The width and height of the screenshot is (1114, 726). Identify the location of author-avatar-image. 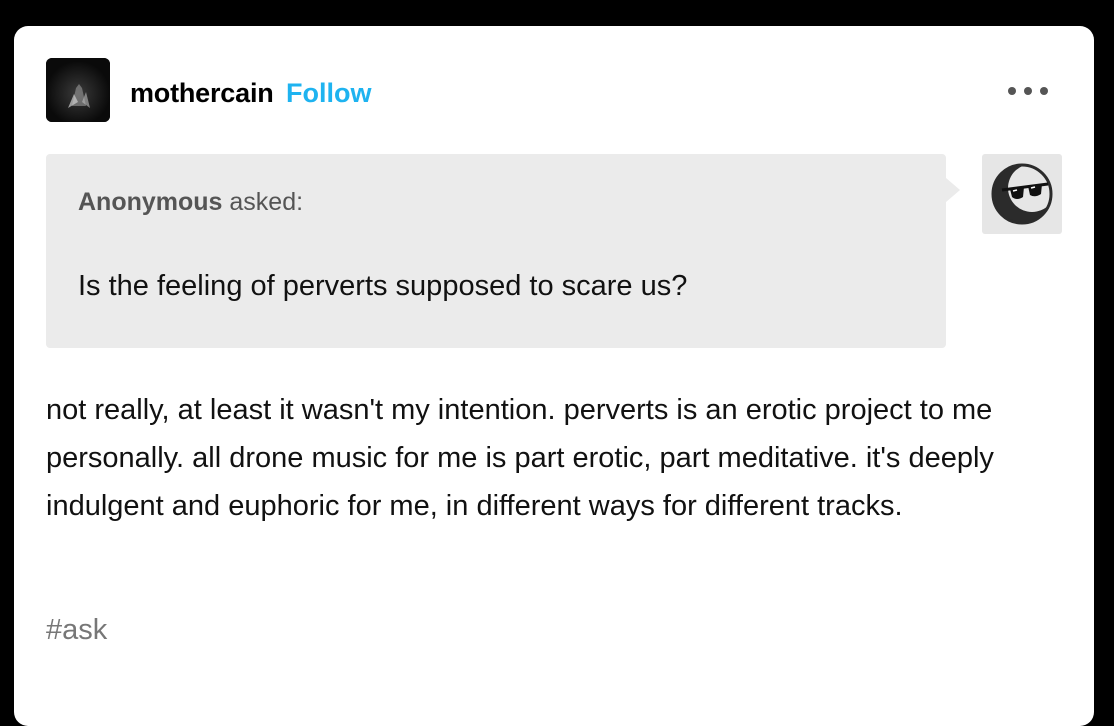
(78, 90).